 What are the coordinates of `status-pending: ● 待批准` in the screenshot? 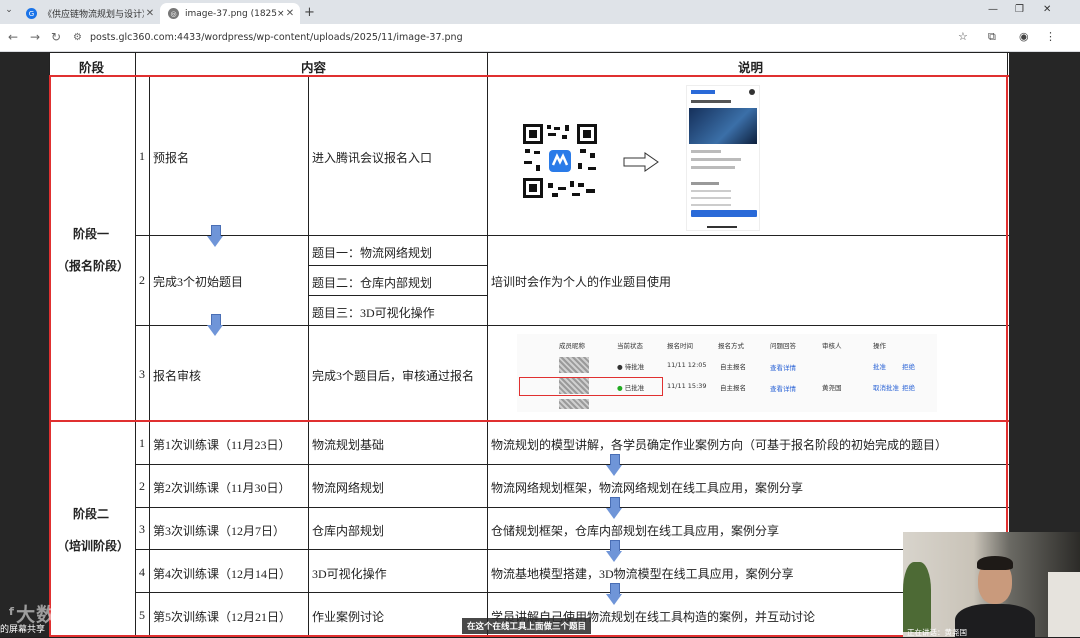 It's located at (631, 367).